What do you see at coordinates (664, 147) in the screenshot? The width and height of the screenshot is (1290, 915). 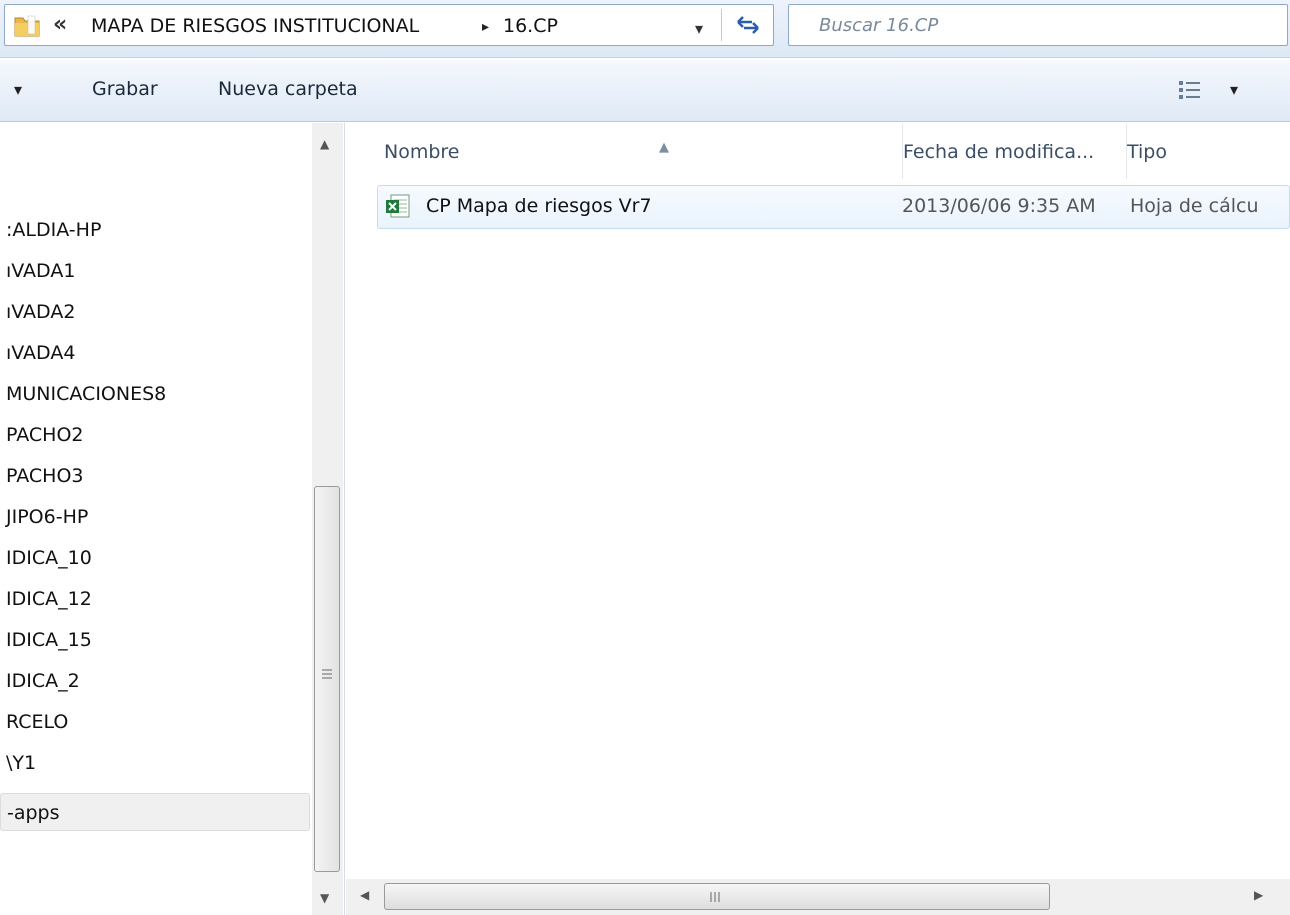 I see `sort-ascending-icon: ▲` at bounding box center [664, 147].